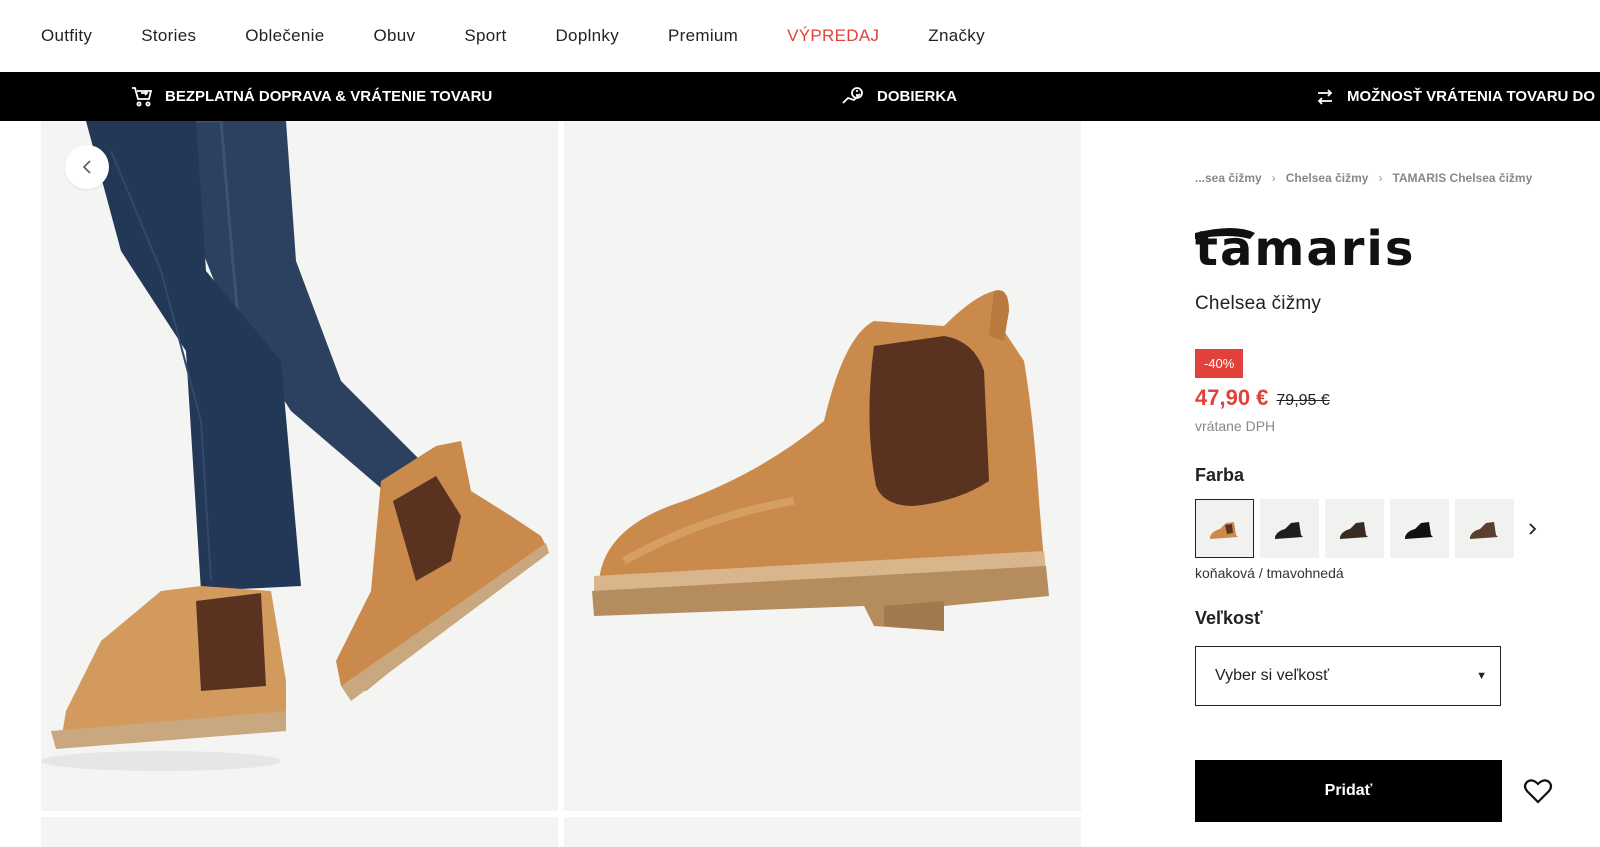 The image size is (1600, 847). I want to click on vat-note: vrátane DPH, so click(1235, 426).